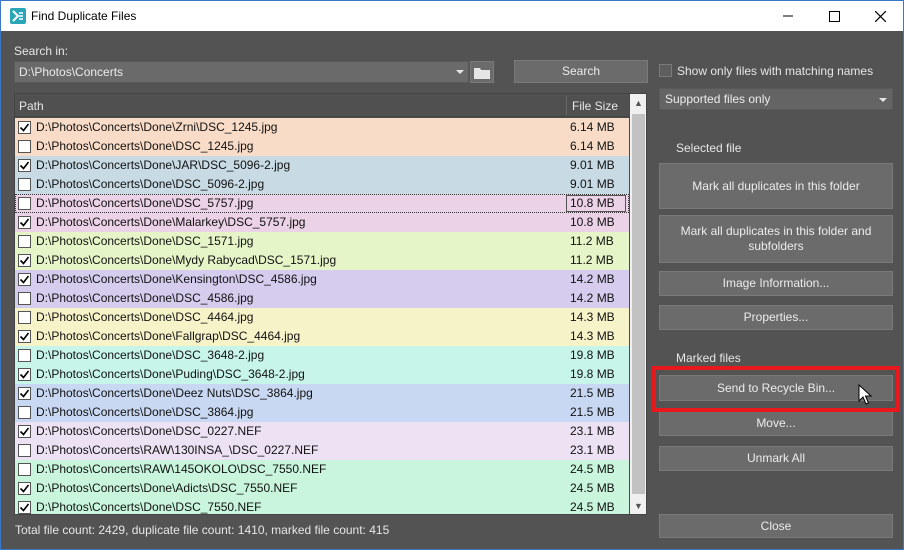 Image resolution: width=904 pixels, height=550 pixels. What do you see at coordinates (145, 241) in the screenshot?
I see `row-path: D:\Photos\Concerts\Done\DSC_1571.jpg` at bounding box center [145, 241].